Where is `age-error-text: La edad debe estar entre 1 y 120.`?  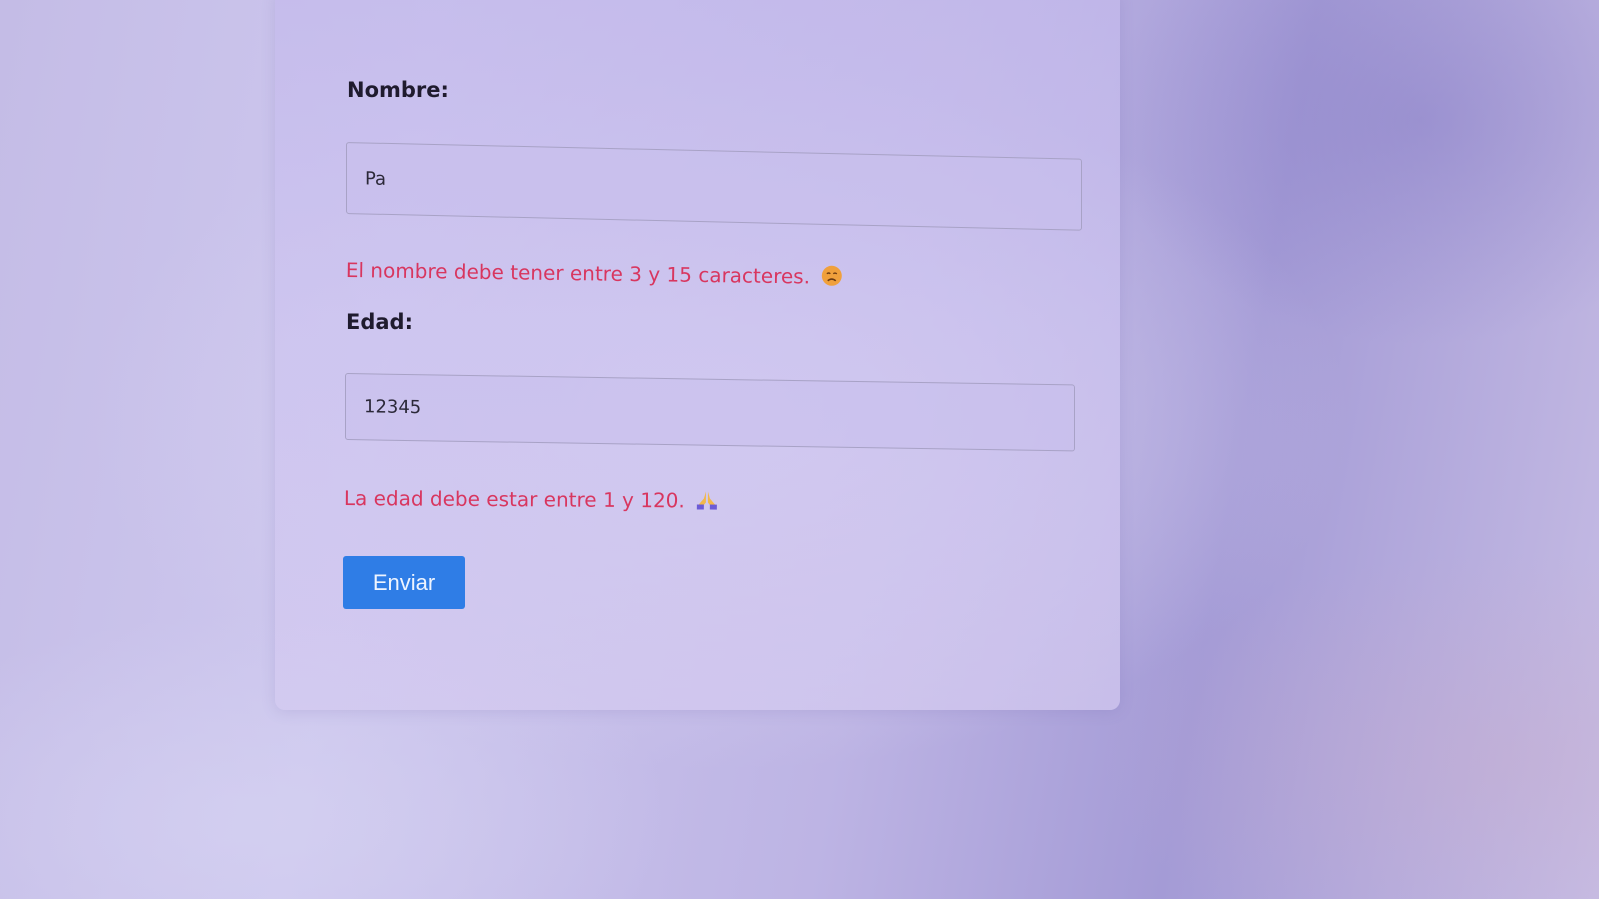 age-error-text: La edad debe estar entre 1 y 120. is located at coordinates (514, 499).